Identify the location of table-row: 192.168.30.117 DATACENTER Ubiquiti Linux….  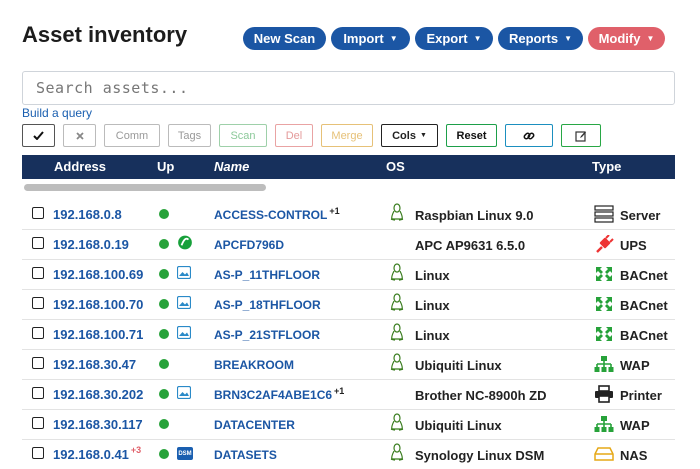
(348, 424).